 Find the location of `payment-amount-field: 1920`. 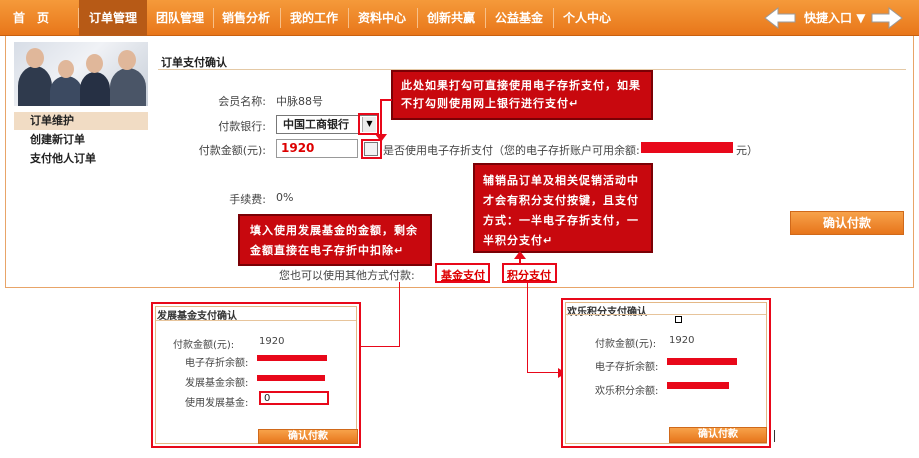

payment-amount-field: 1920 is located at coordinates (317, 148).